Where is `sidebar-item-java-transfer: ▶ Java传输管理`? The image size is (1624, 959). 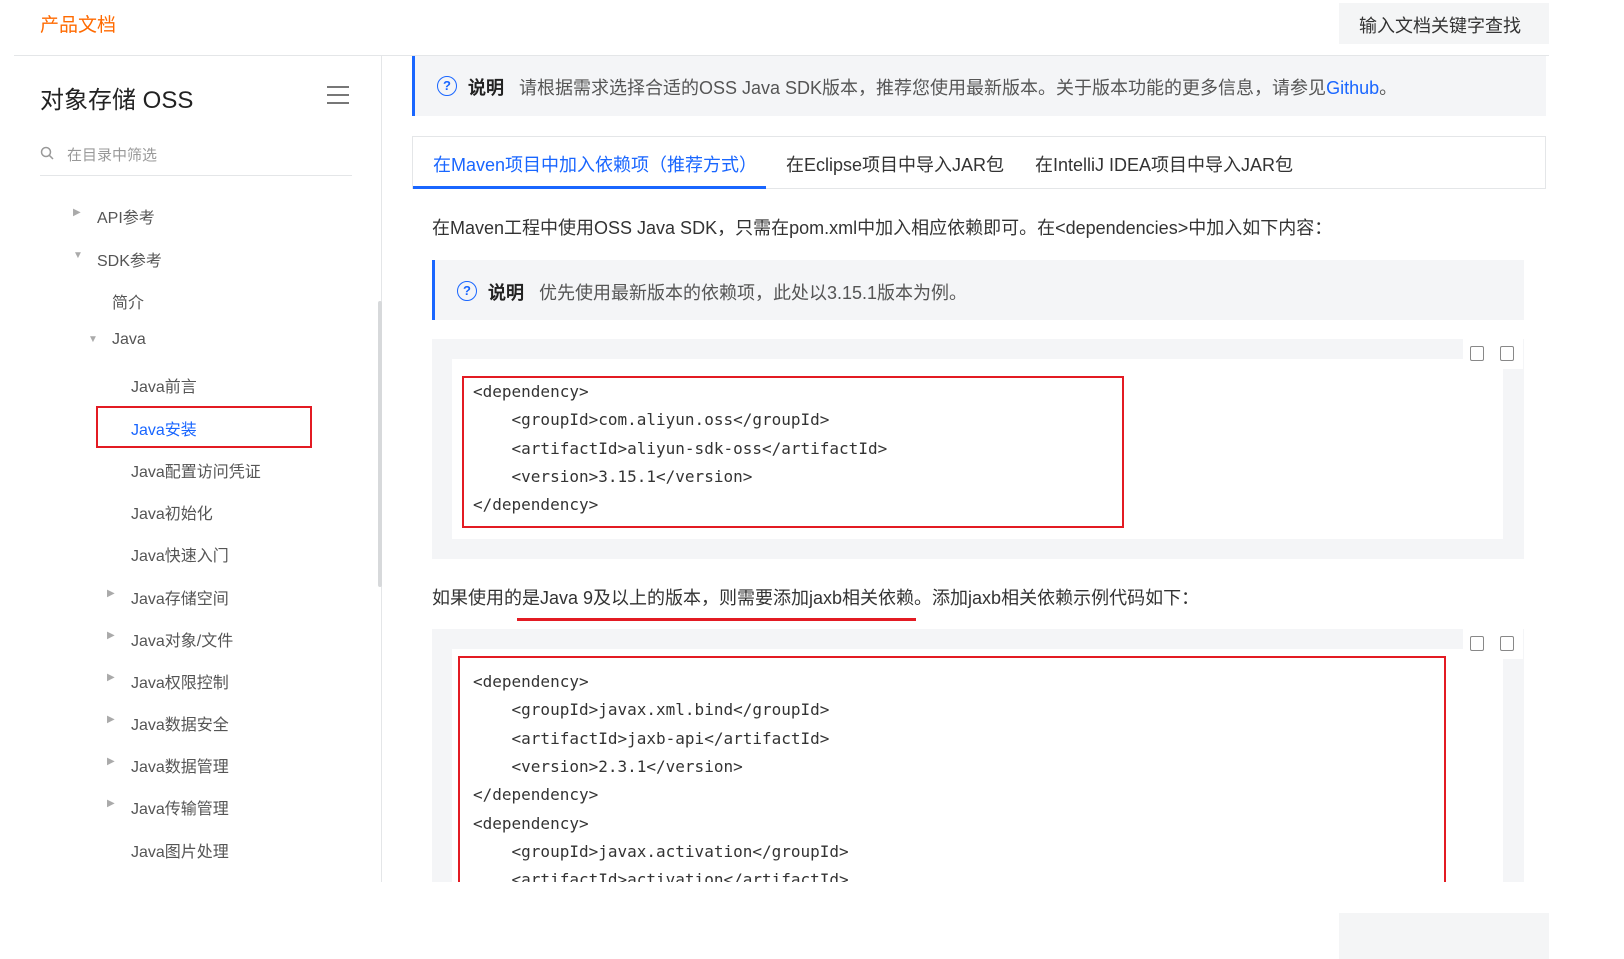
sidebar-item-java-transfer: ▶ Java传输管理 is located at coordinates (168, 807).